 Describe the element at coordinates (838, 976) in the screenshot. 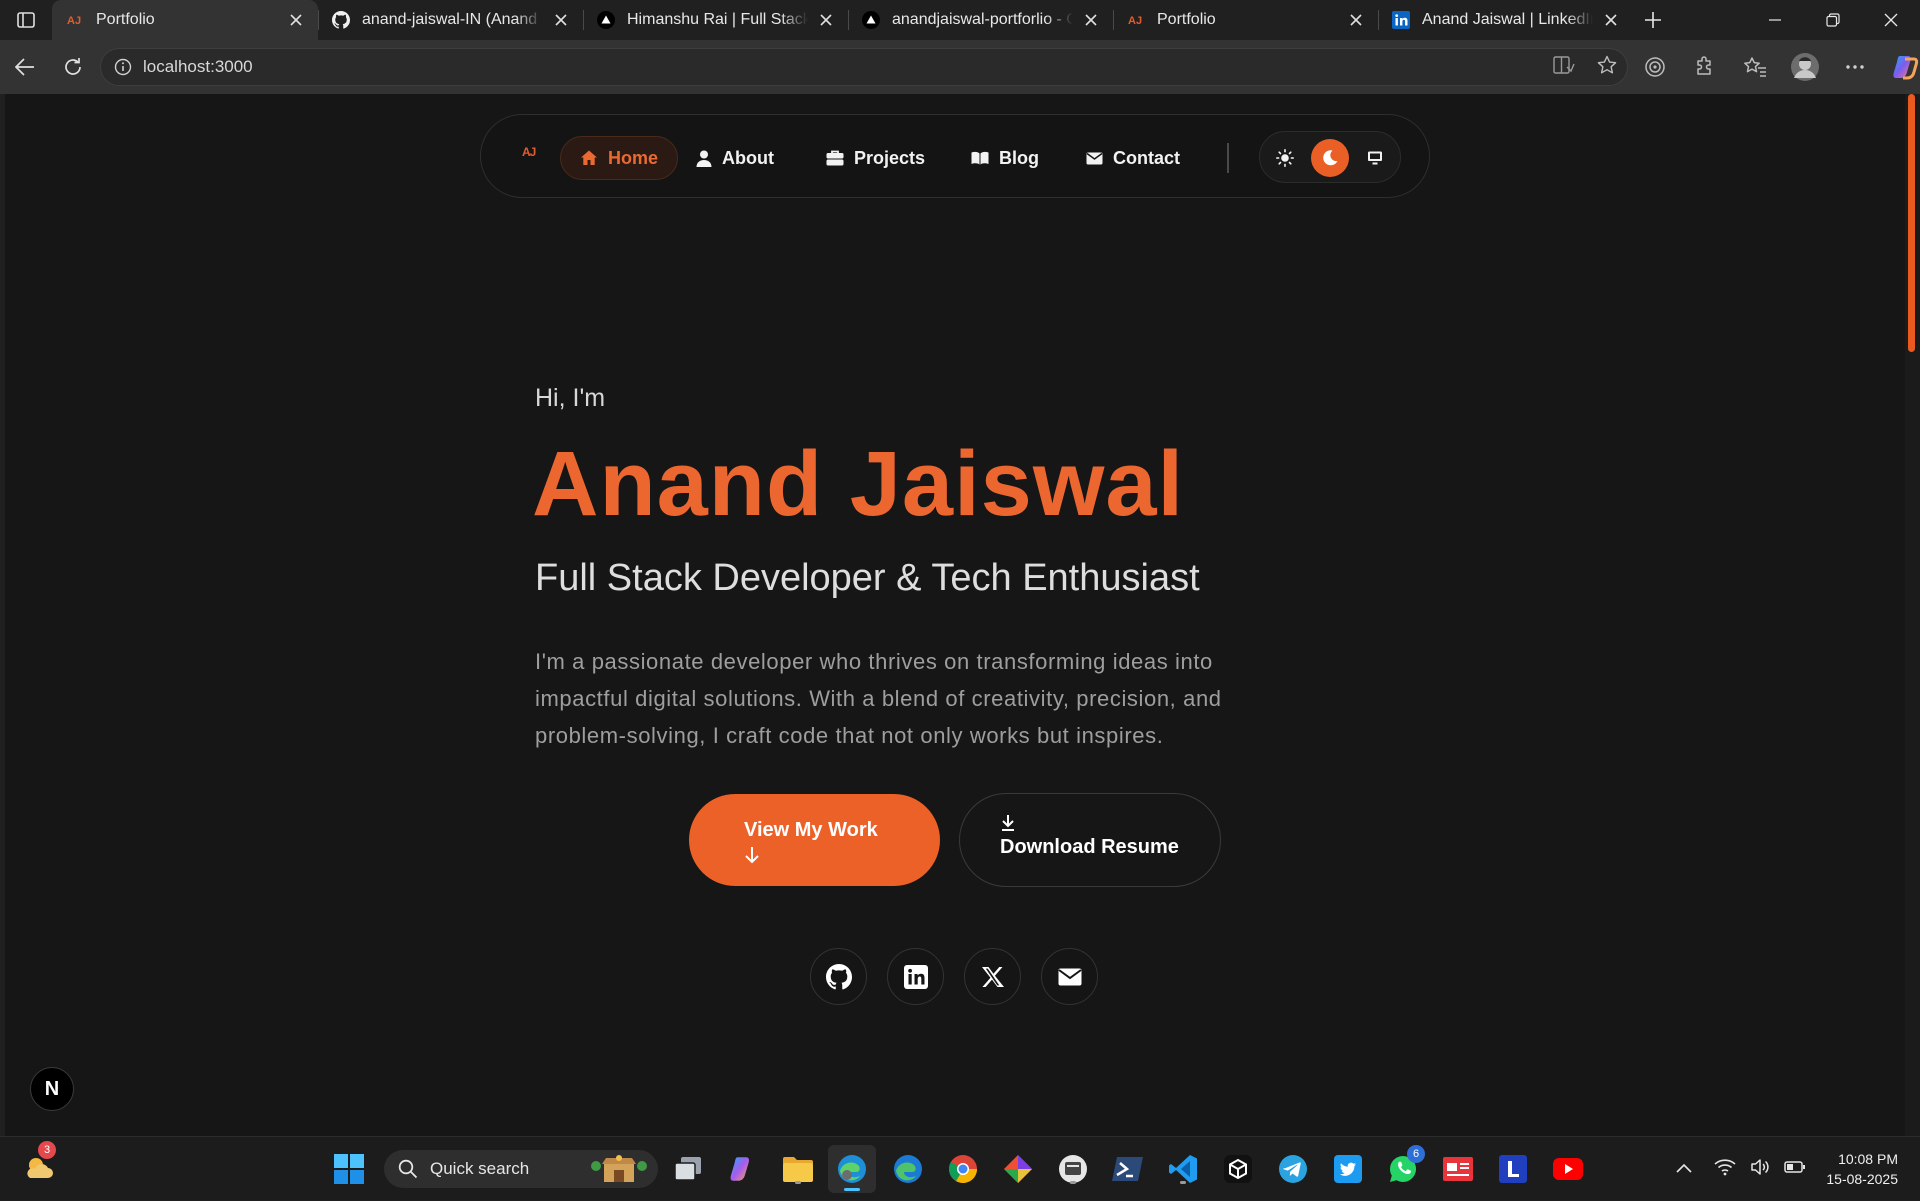

I see `github-link` at that location.